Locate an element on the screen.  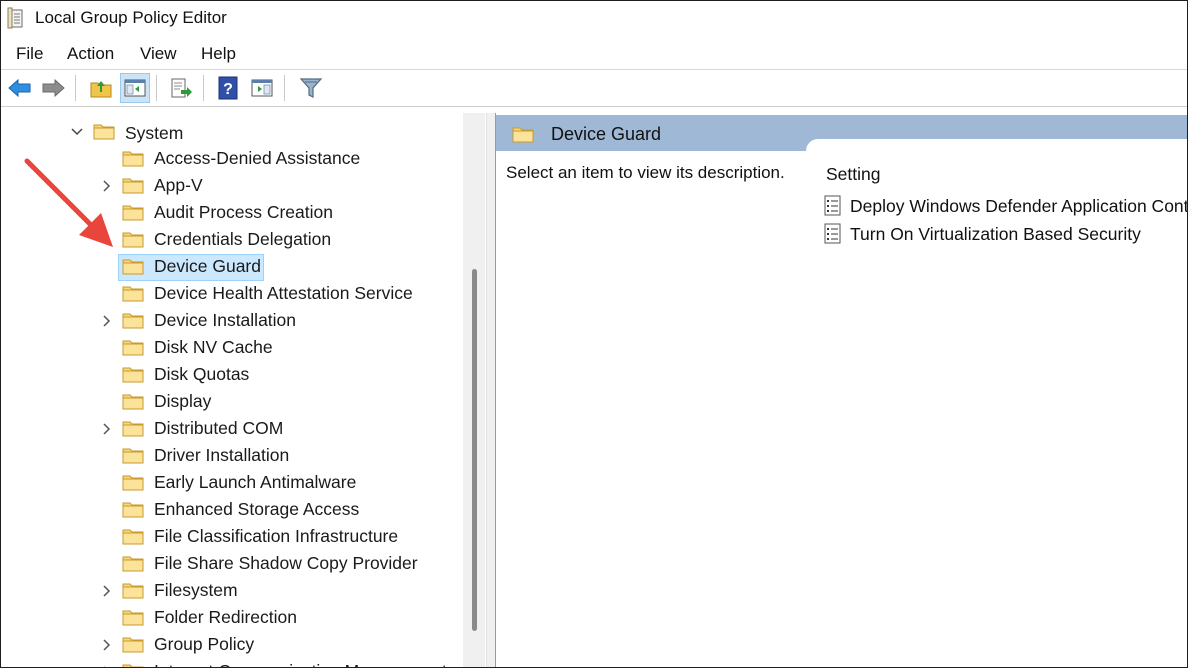
forward-arrow-icon is located at coordinates (53, 88).